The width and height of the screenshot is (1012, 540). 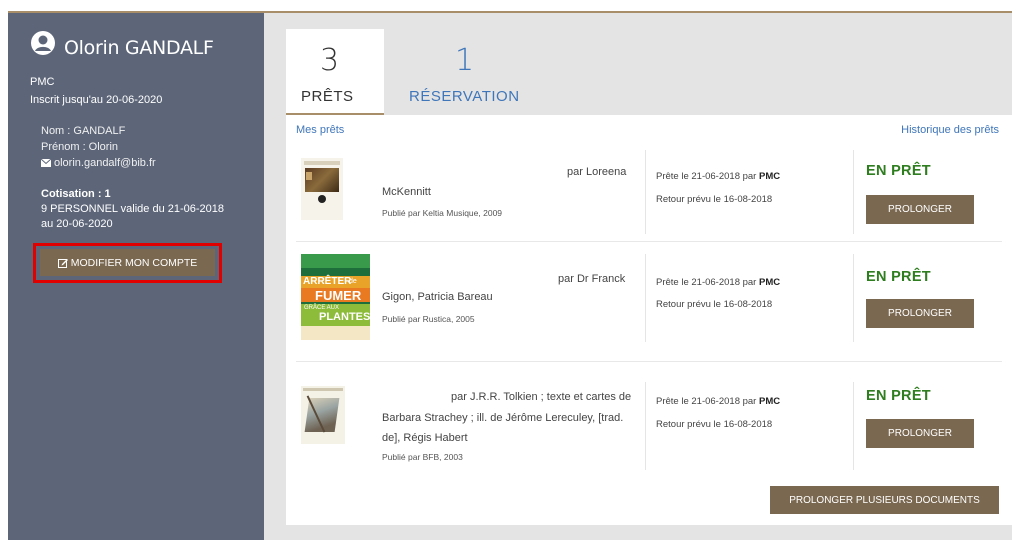 What do you see at coordinates (541, 397) in the screenshot?
I see `author-line1: par J.R.R. Tolkien ; texte et cartes de` at bounding box center [541, 397].